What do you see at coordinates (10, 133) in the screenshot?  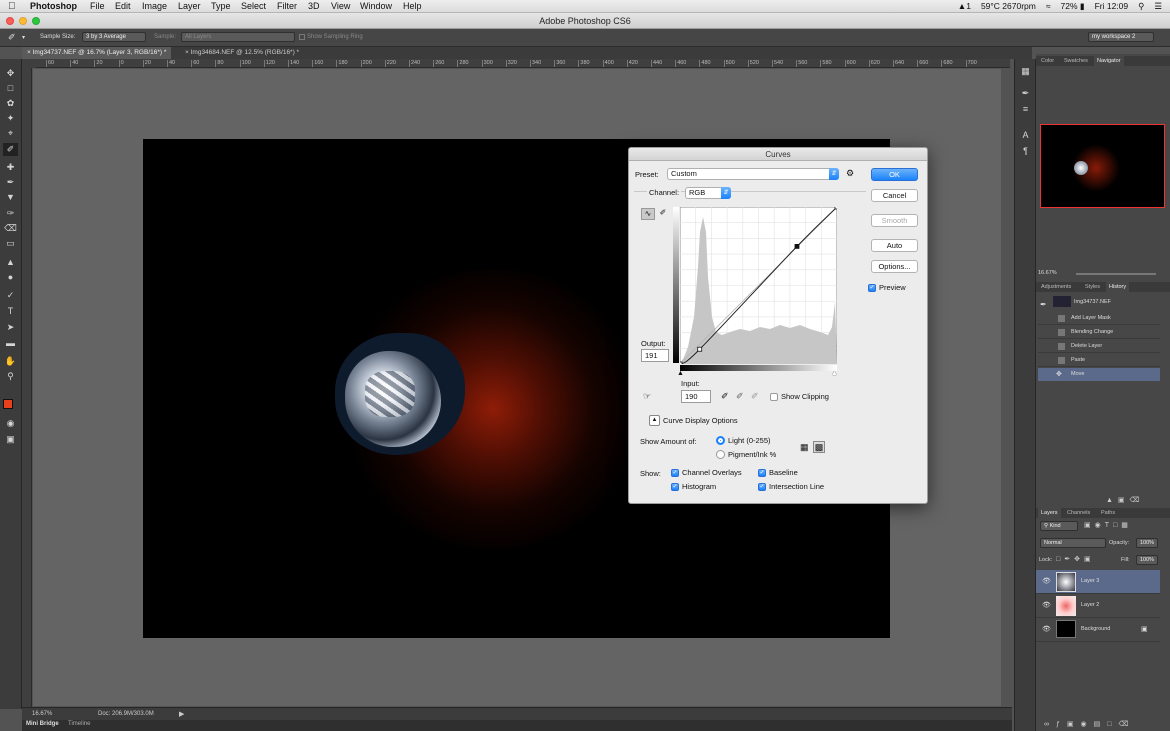 I see `crop-tool-icon: ⌖` at bounding box center [10, 133].